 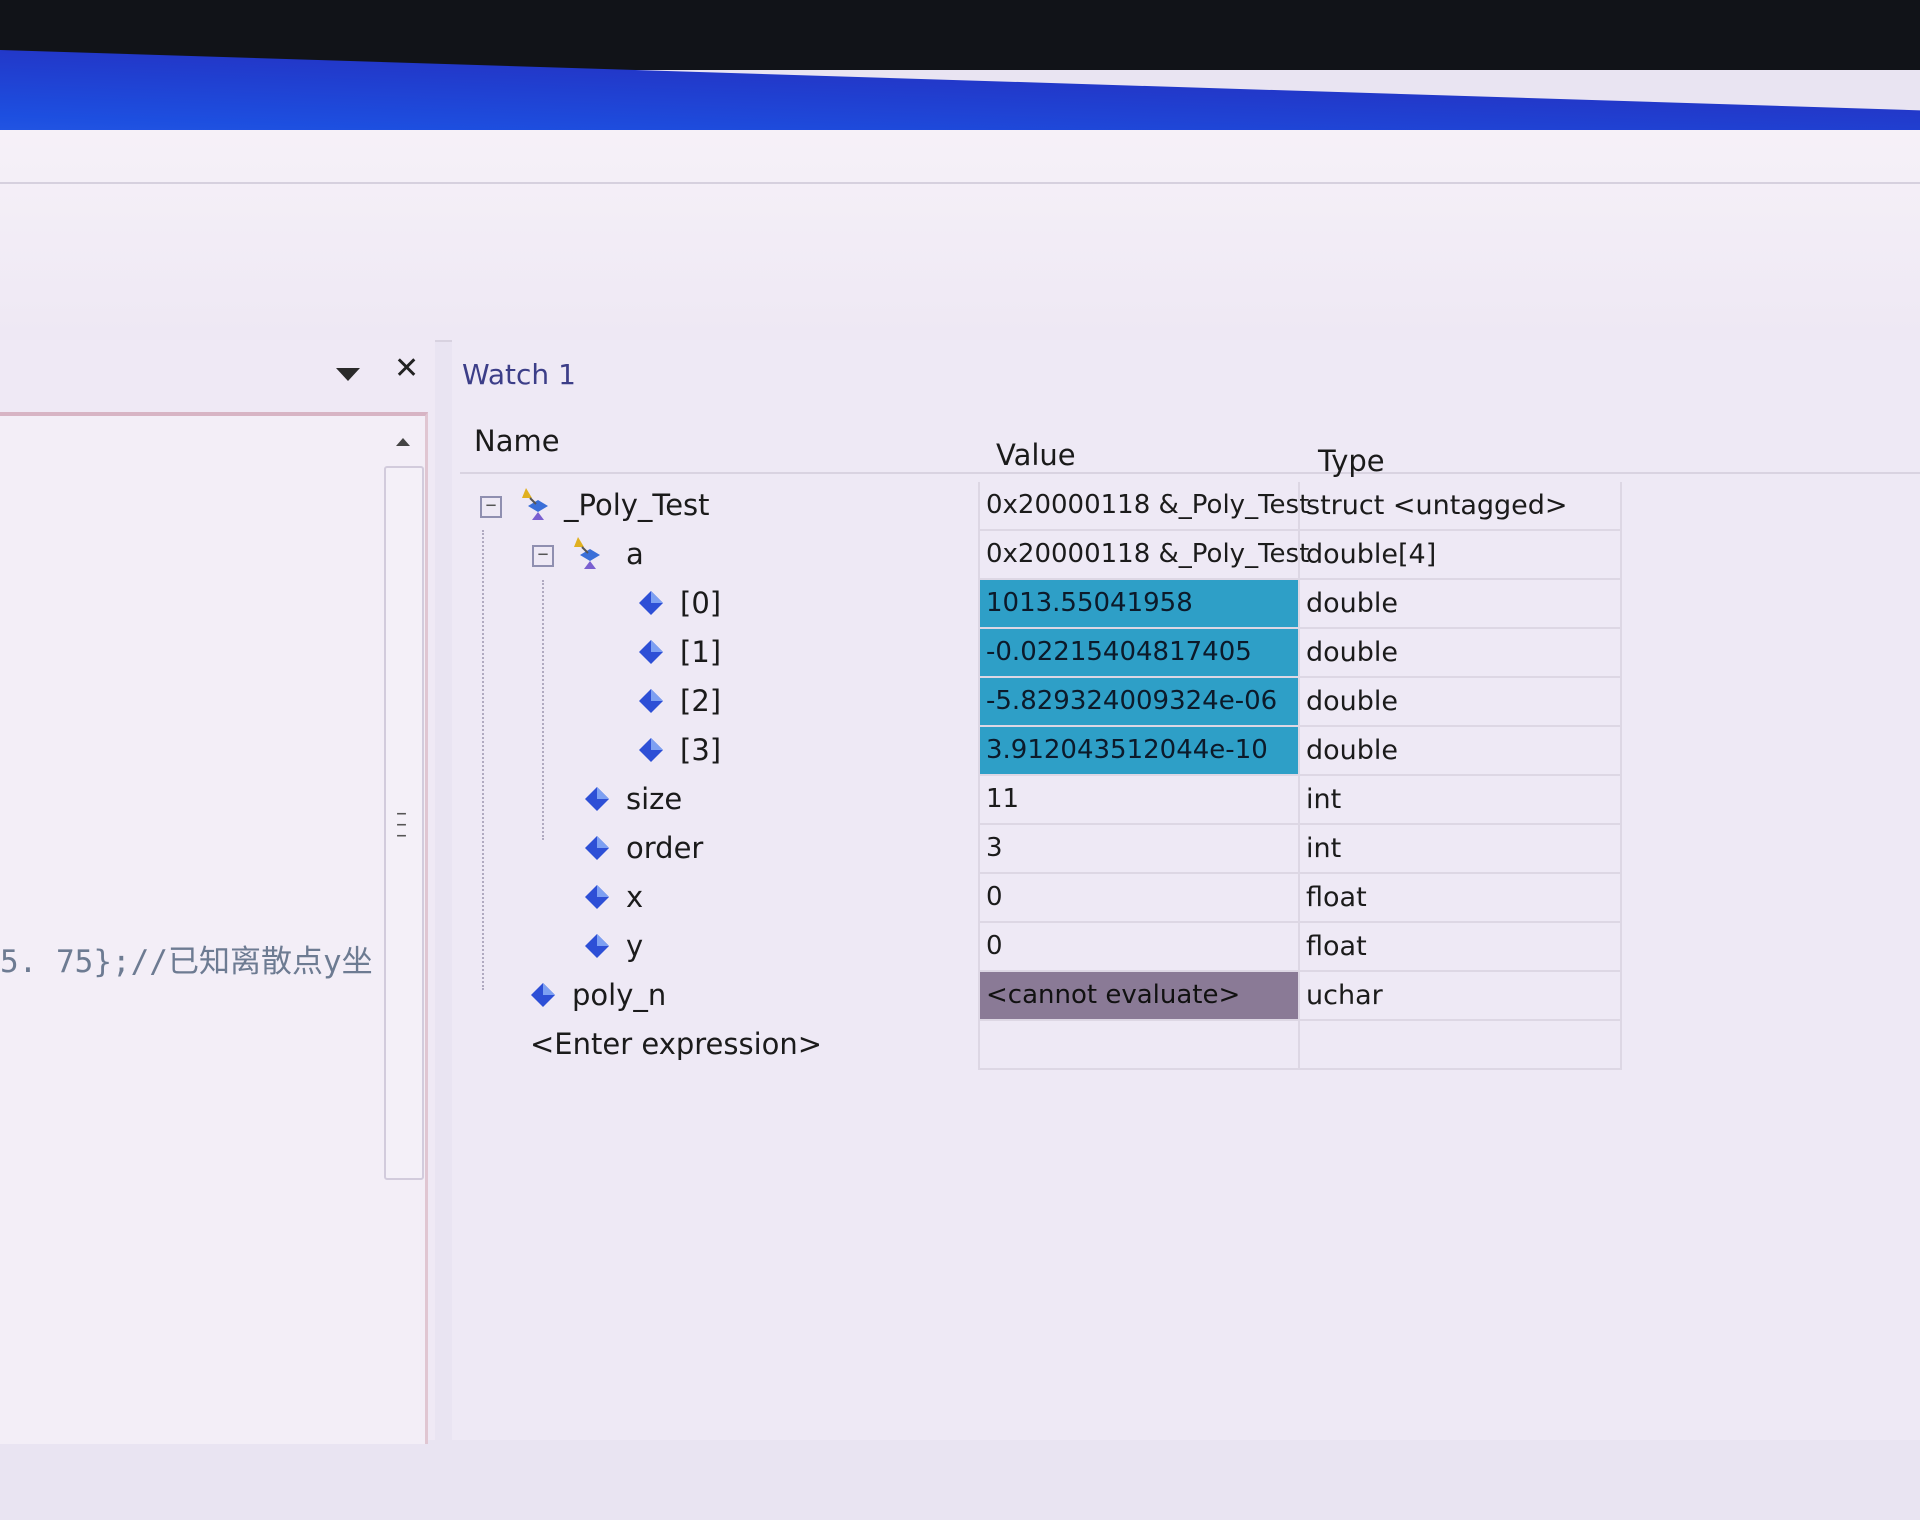 I want to click on changed-value-cell: -5.829324009324e-06, so click(x=1138, y=702).